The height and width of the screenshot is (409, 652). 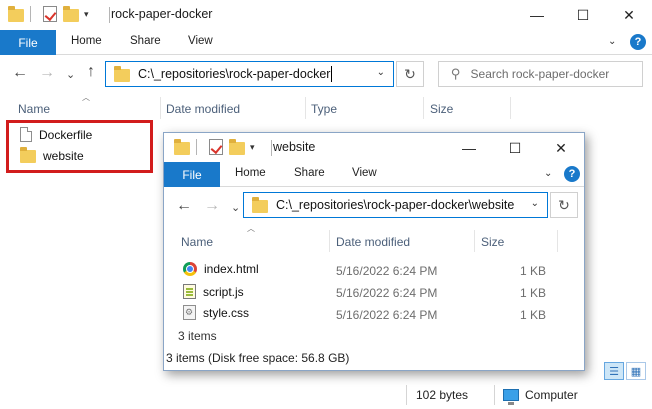 I want to click on inner-ribbon: File Home Share View ⌄ ?, so click(x=374, y=174).